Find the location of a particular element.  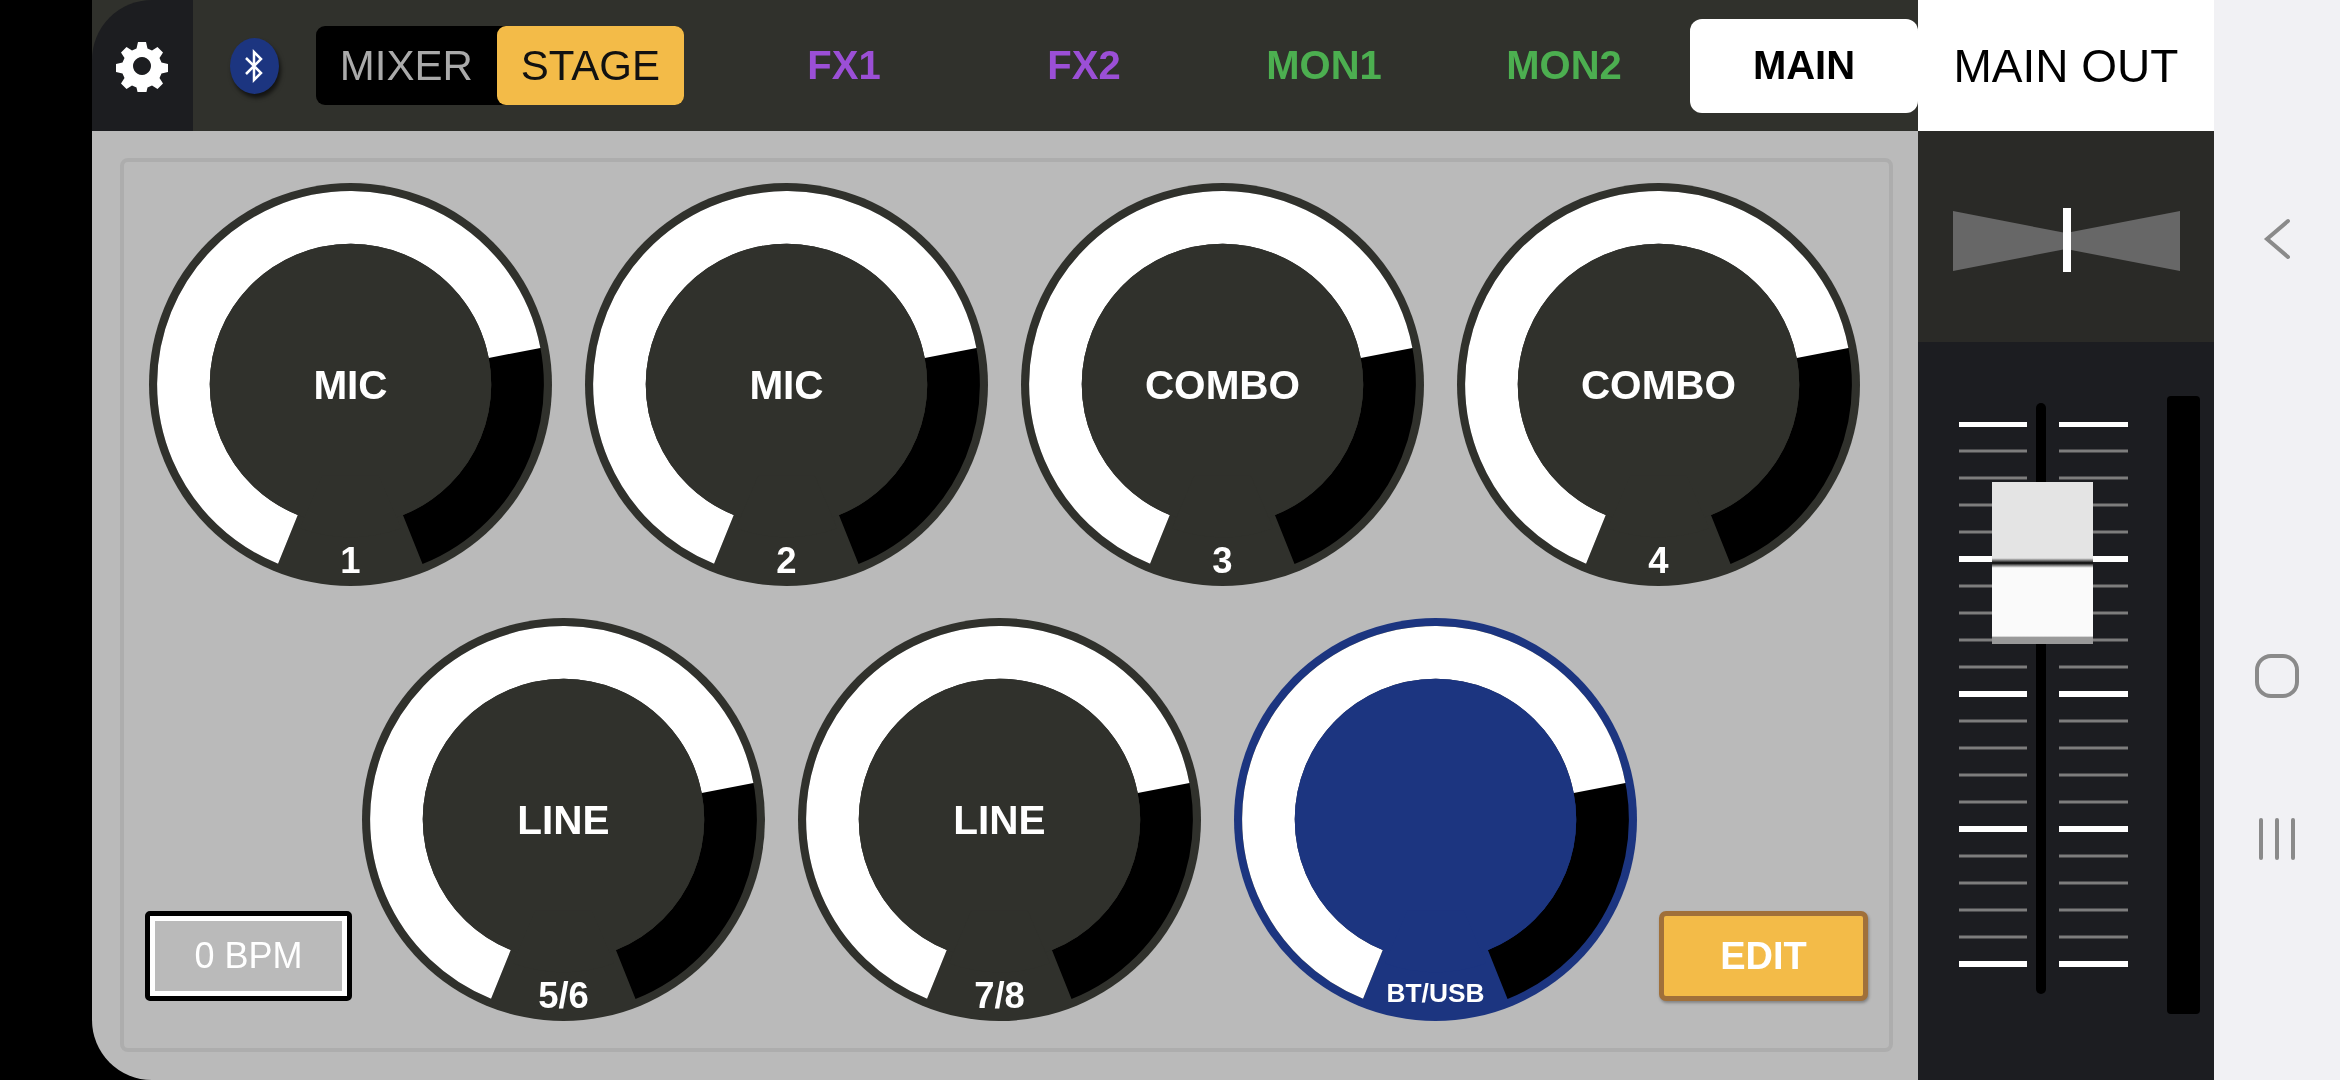

bluetooth-button is located at coordinates (254, 65).